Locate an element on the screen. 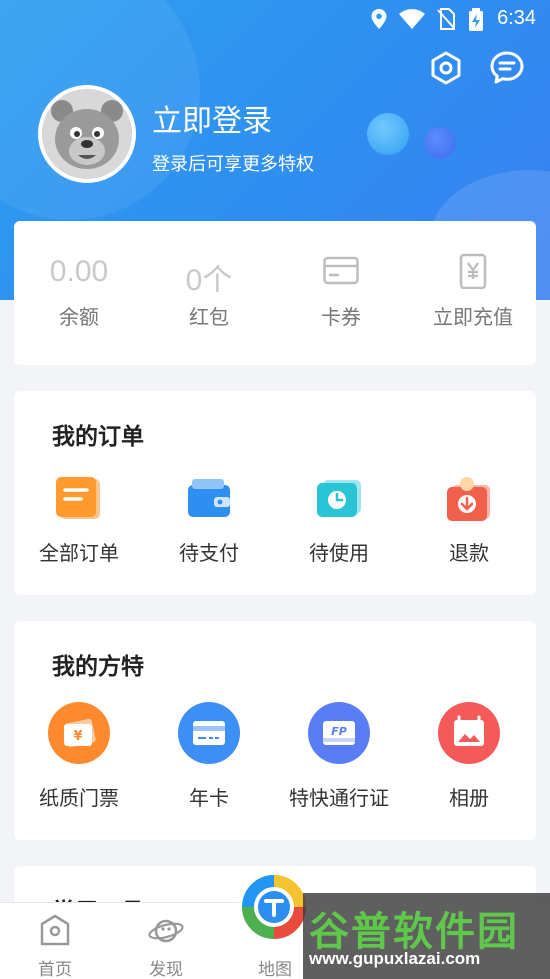 Image resolution: width=550 pixels, height=979 pixels. pending-payment-button: 待支付 is located at coordinates (209, 525).